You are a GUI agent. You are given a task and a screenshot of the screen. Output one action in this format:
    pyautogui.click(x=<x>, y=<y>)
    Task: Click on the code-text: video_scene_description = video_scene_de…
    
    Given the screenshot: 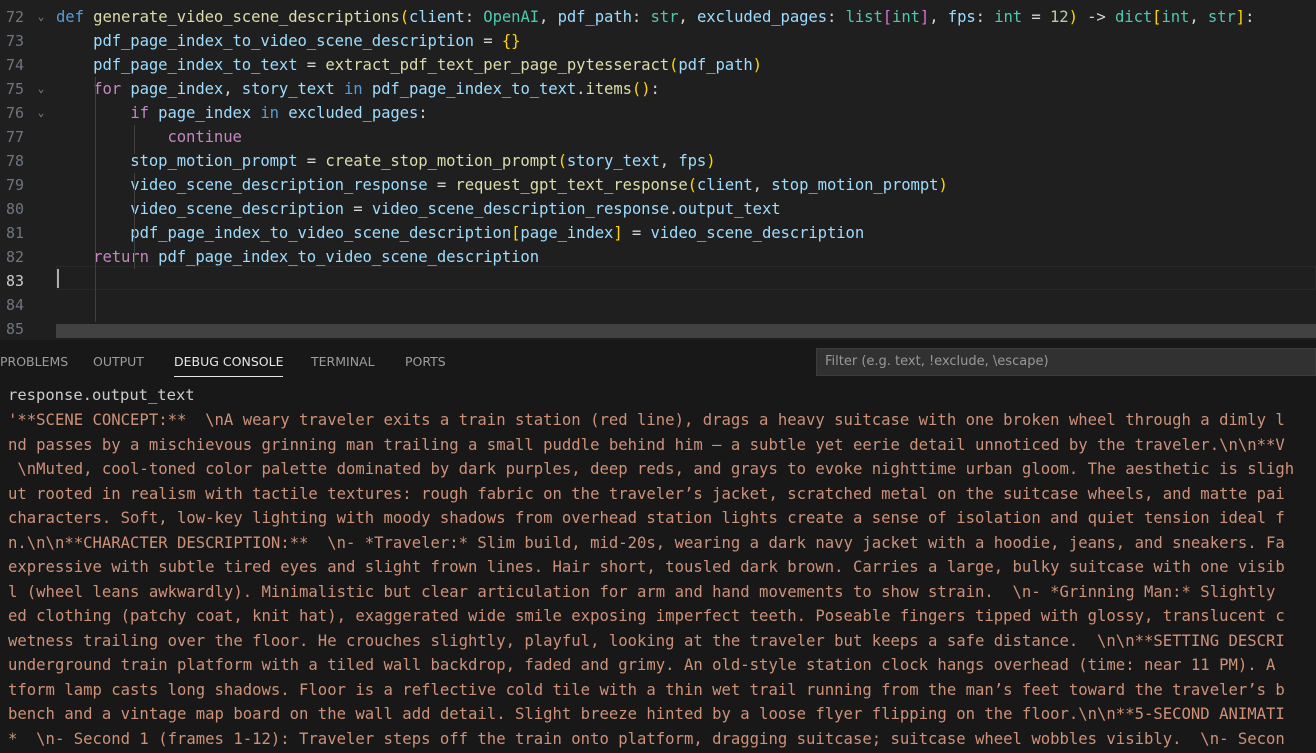 What is the action you would take?
    pyautogui.click(x=418, y=209)
    